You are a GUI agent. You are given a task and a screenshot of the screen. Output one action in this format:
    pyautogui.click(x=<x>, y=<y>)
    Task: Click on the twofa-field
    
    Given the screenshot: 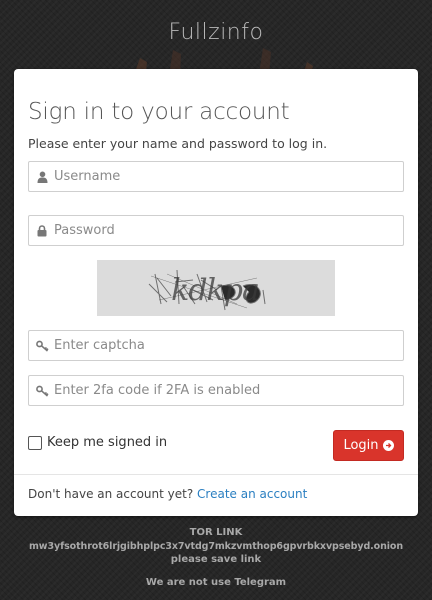 What is the action you would take?
    pyautogui.click(x=216, y=390)
    